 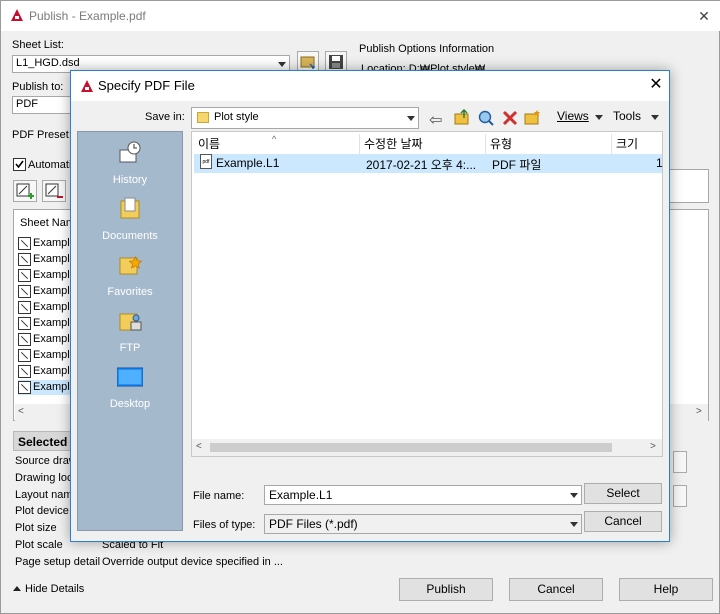 I want to click on remove-sheet-icon, so click(x=54, y=190).